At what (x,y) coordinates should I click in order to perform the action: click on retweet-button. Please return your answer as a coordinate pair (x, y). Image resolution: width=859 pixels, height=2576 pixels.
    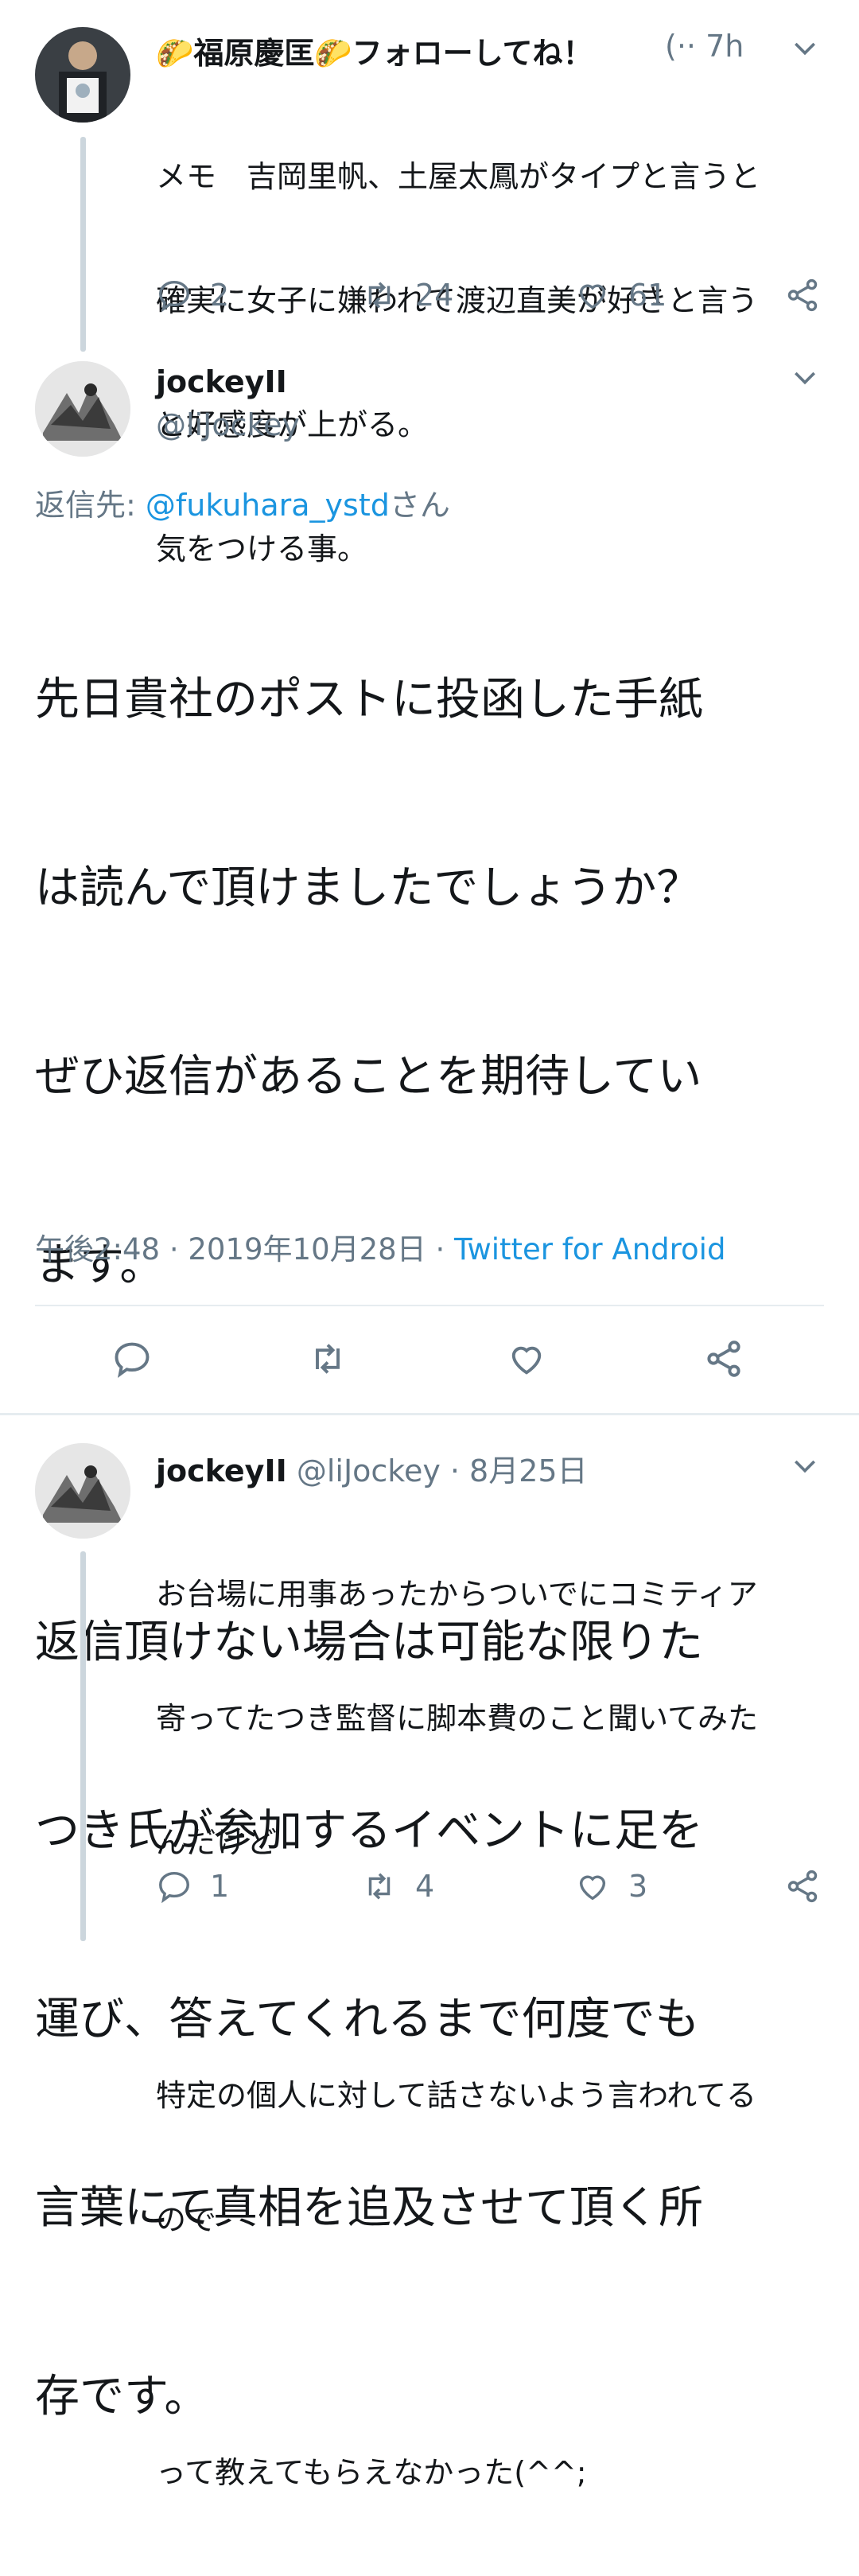
    Looking at the image, I should click on (327, 1359).